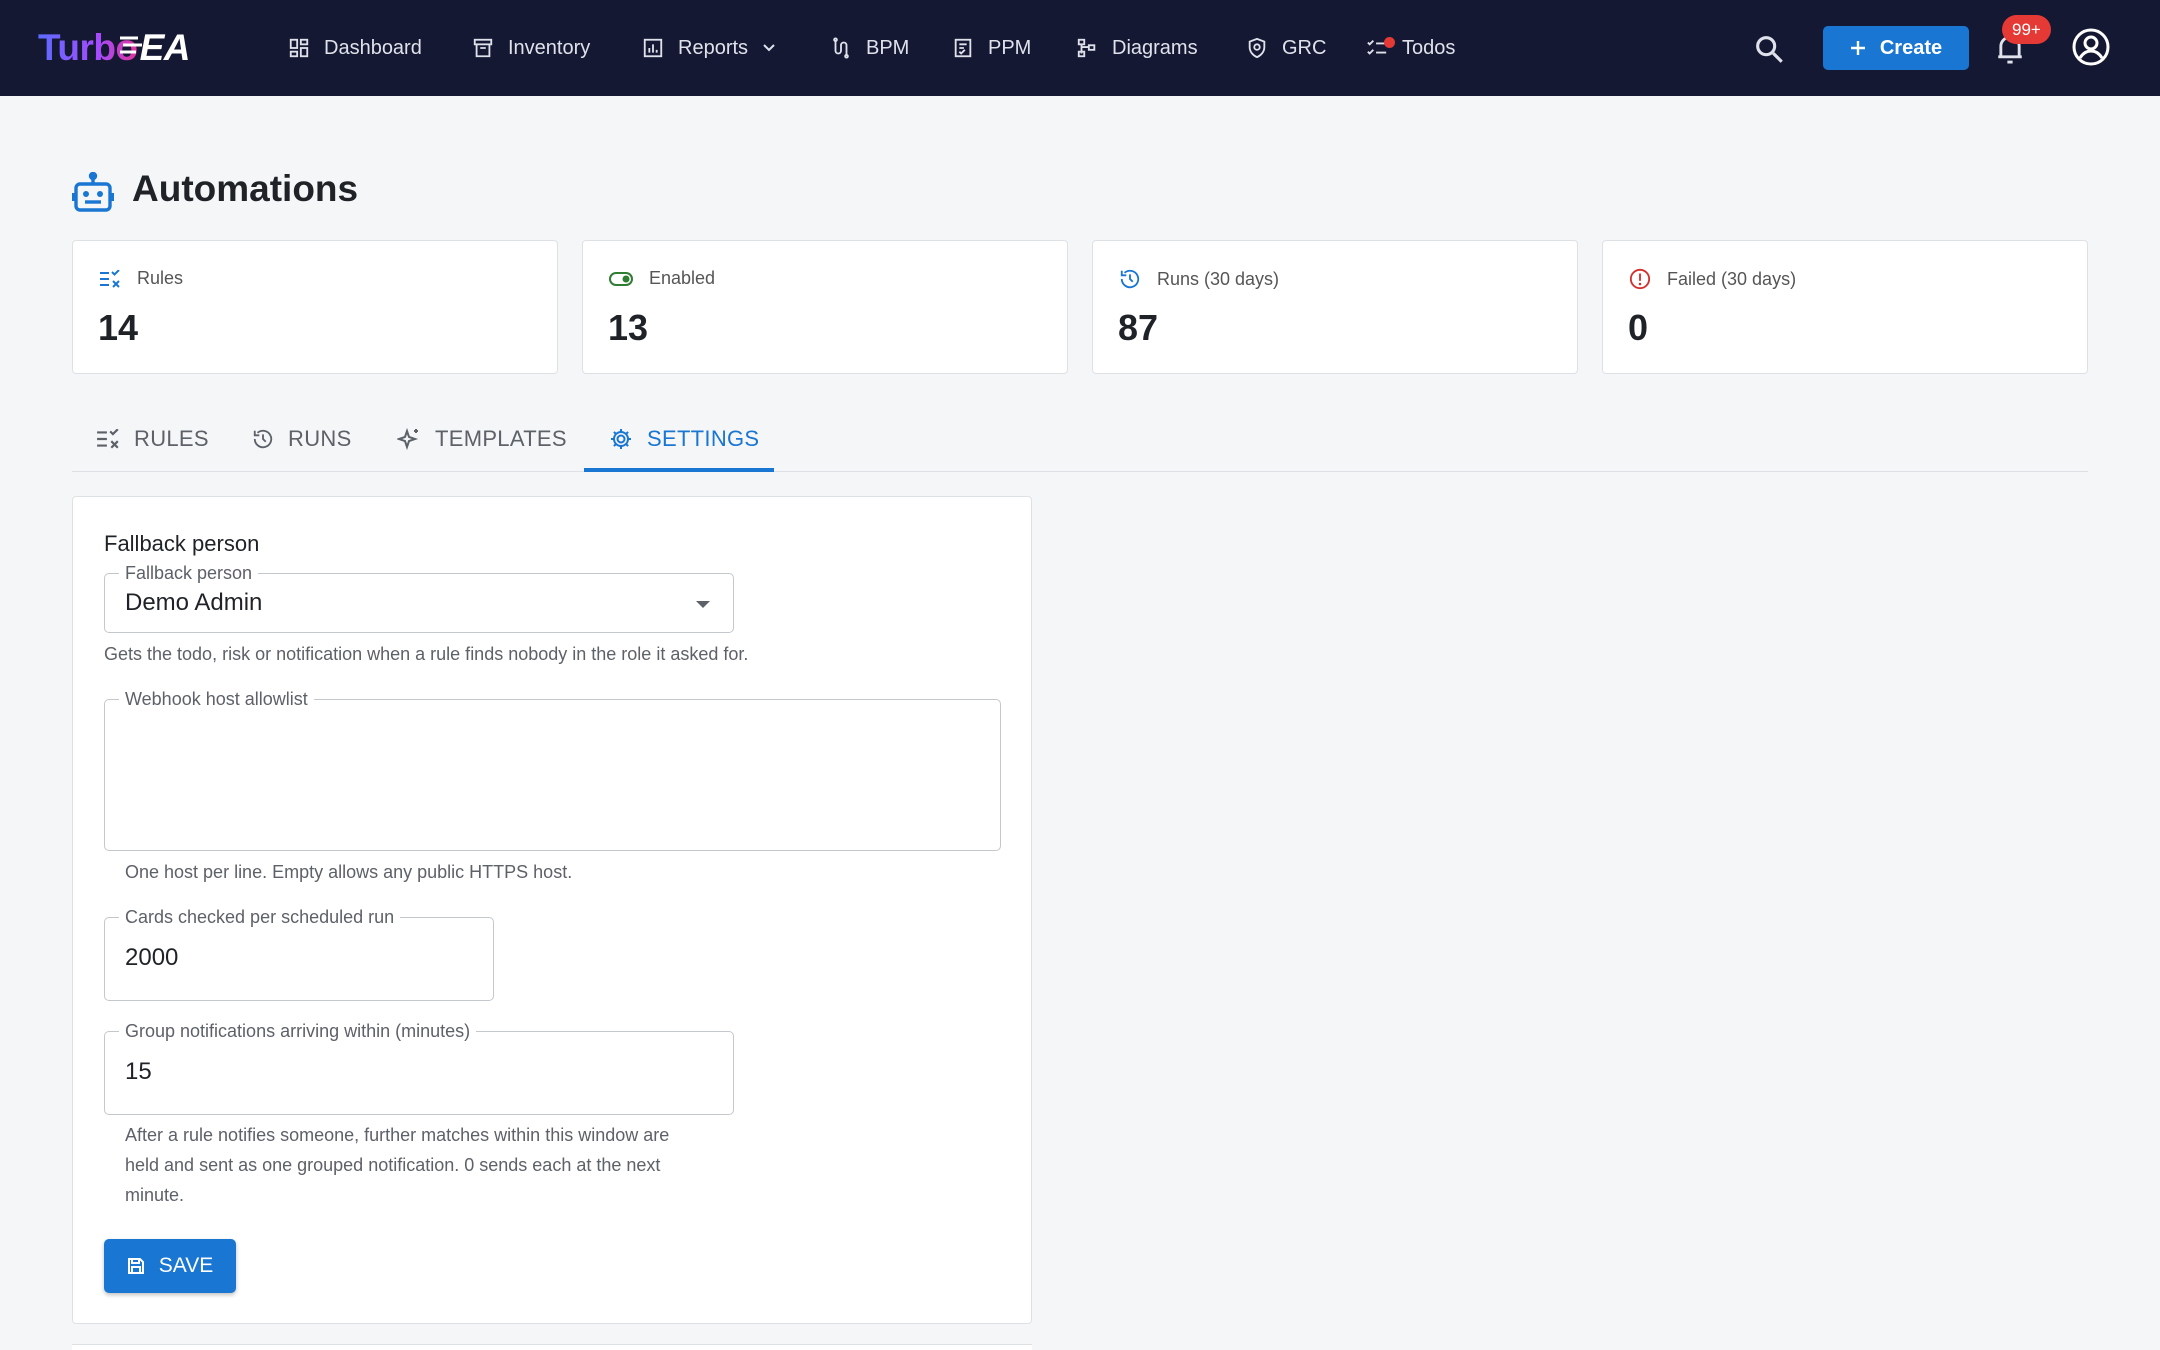  Describe the element at coordinates (1857, 48) in the screenshot. I see `plus-icon` at that location.